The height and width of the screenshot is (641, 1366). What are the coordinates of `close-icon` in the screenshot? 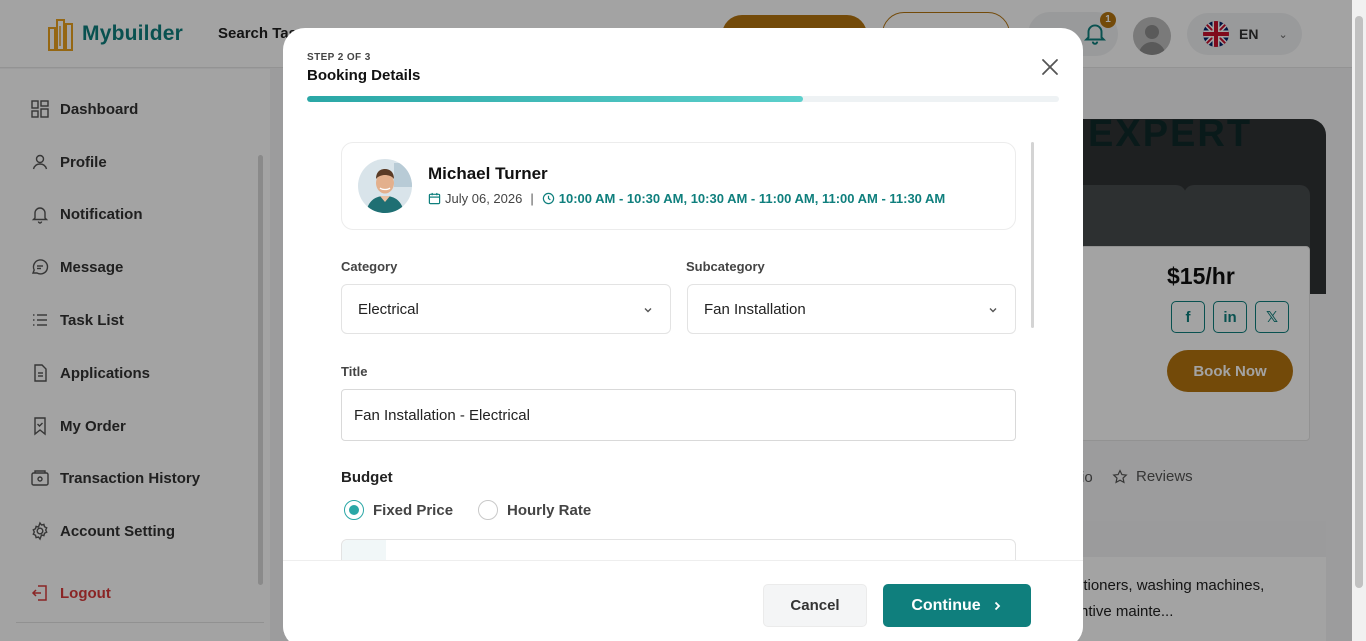 It's located at (1050, 67).